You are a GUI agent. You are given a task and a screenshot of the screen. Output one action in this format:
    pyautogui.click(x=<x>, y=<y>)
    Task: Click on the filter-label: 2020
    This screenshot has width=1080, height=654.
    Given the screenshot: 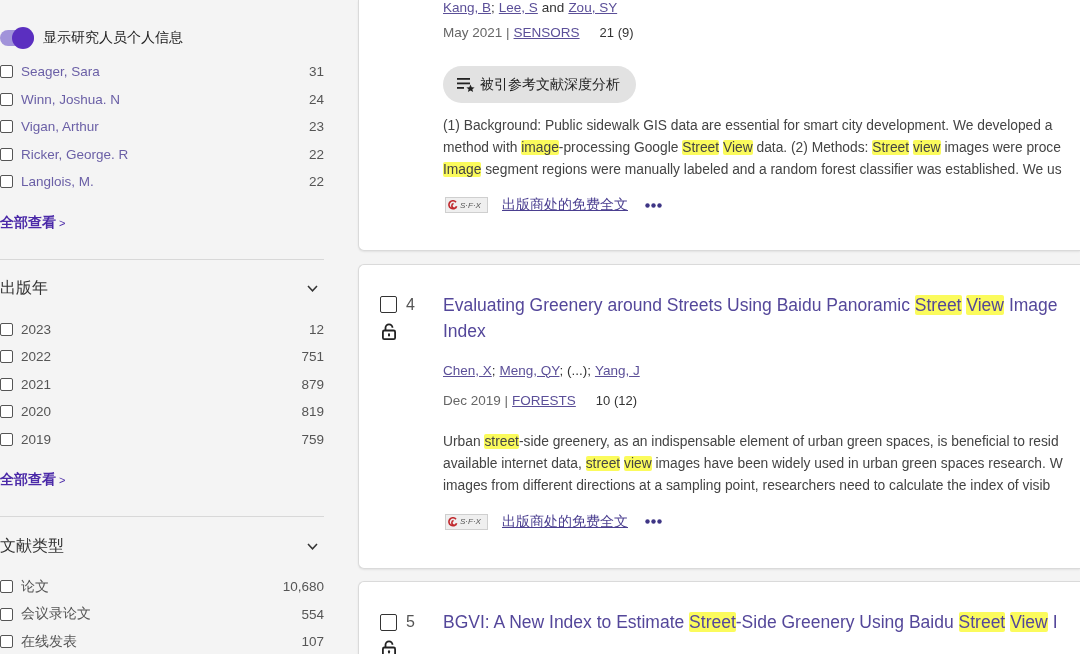 What is the action you would take?
    pyautogui.click(x=36, y=412)
    